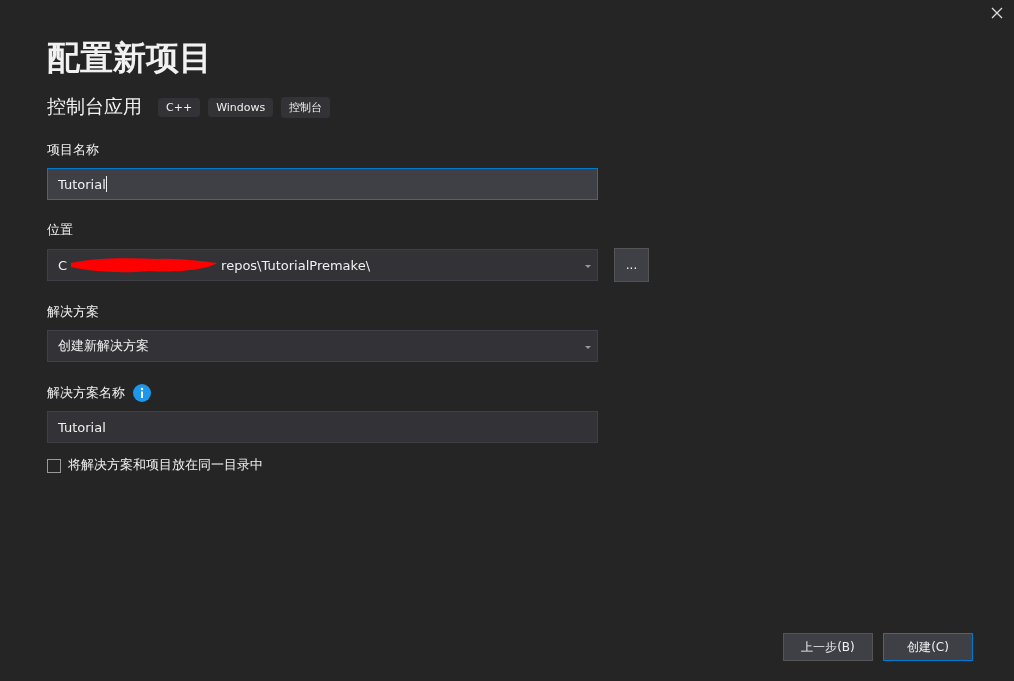 The image size is (1014, 681). Describe the element at coordinates (73, 150) in the screenshot. I see `field-label: 项目名称` at that location.